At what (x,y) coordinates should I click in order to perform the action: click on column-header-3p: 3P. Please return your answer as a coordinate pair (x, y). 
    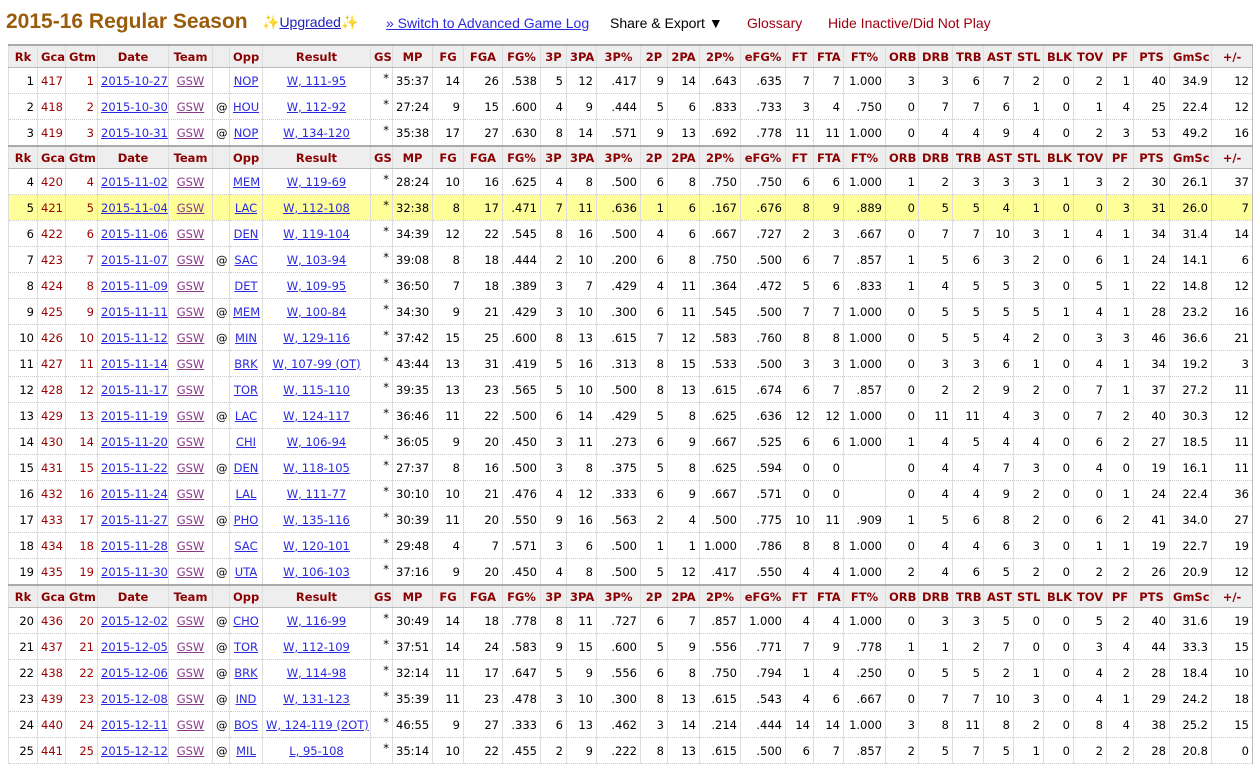
    Looking at the image, I should click on (553, 157).